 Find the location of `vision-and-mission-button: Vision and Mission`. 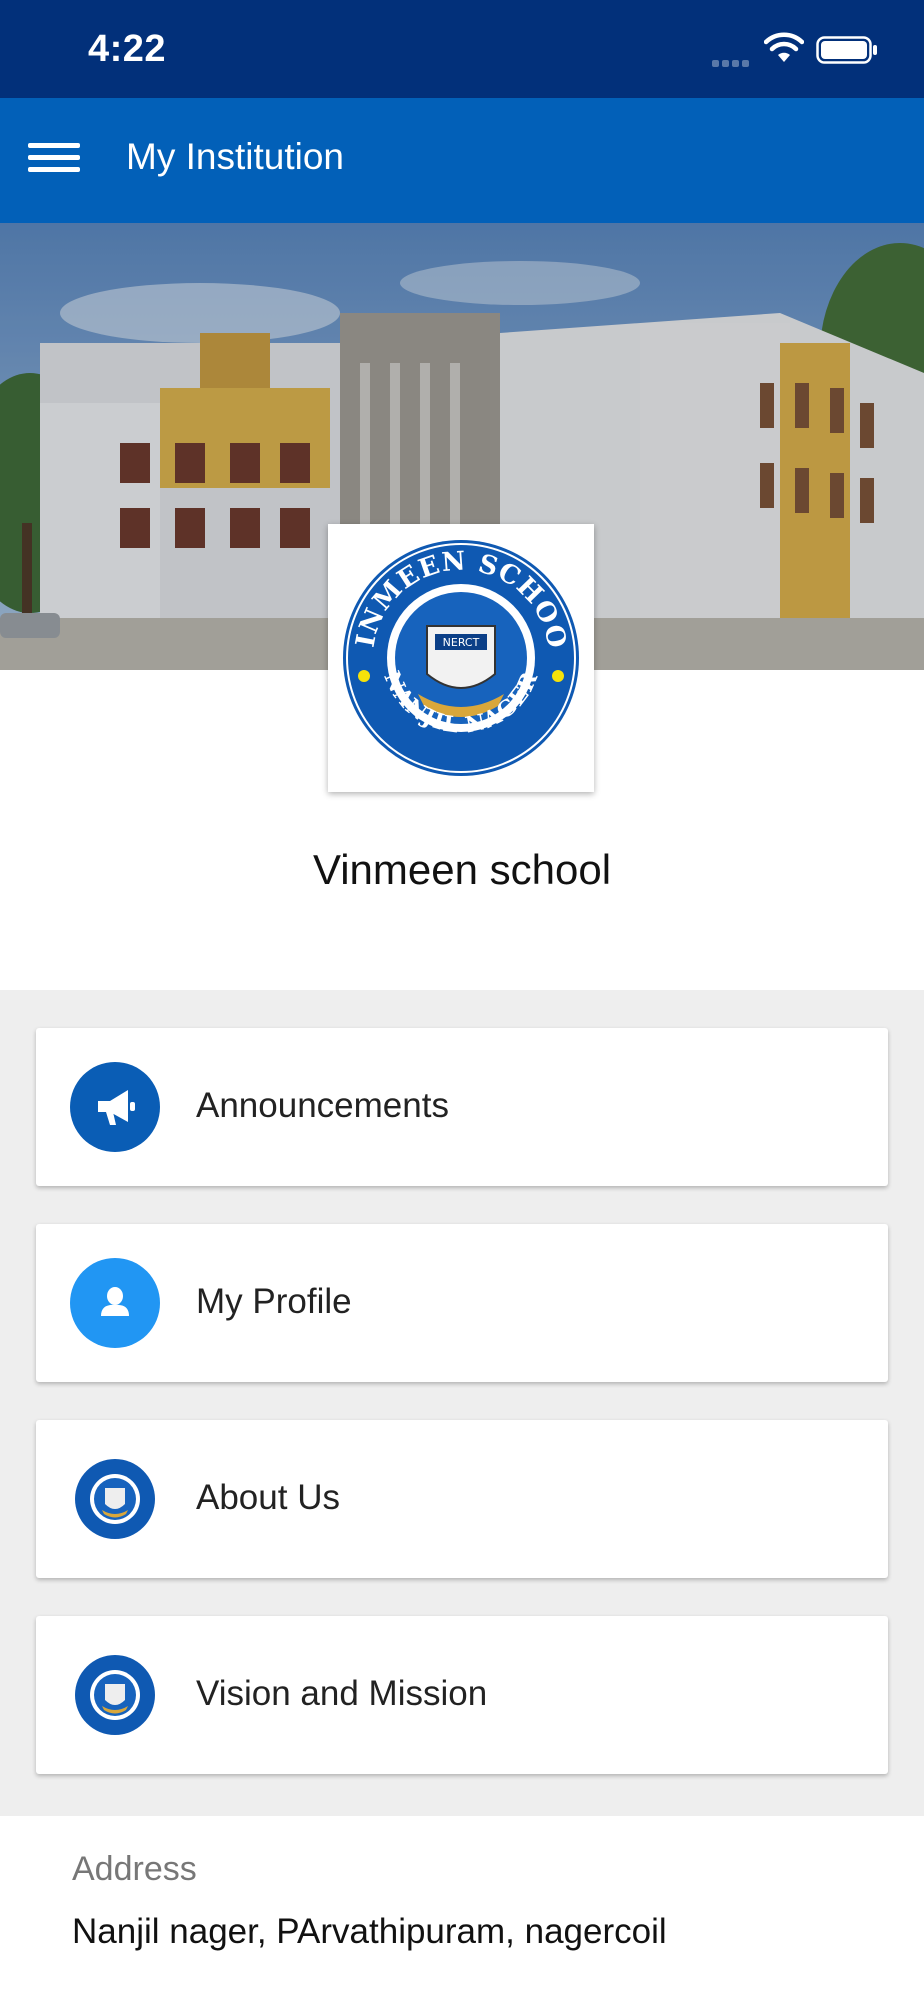

vision-and-mission-button: Vision and Mission is located at coordinates (462, 1695).